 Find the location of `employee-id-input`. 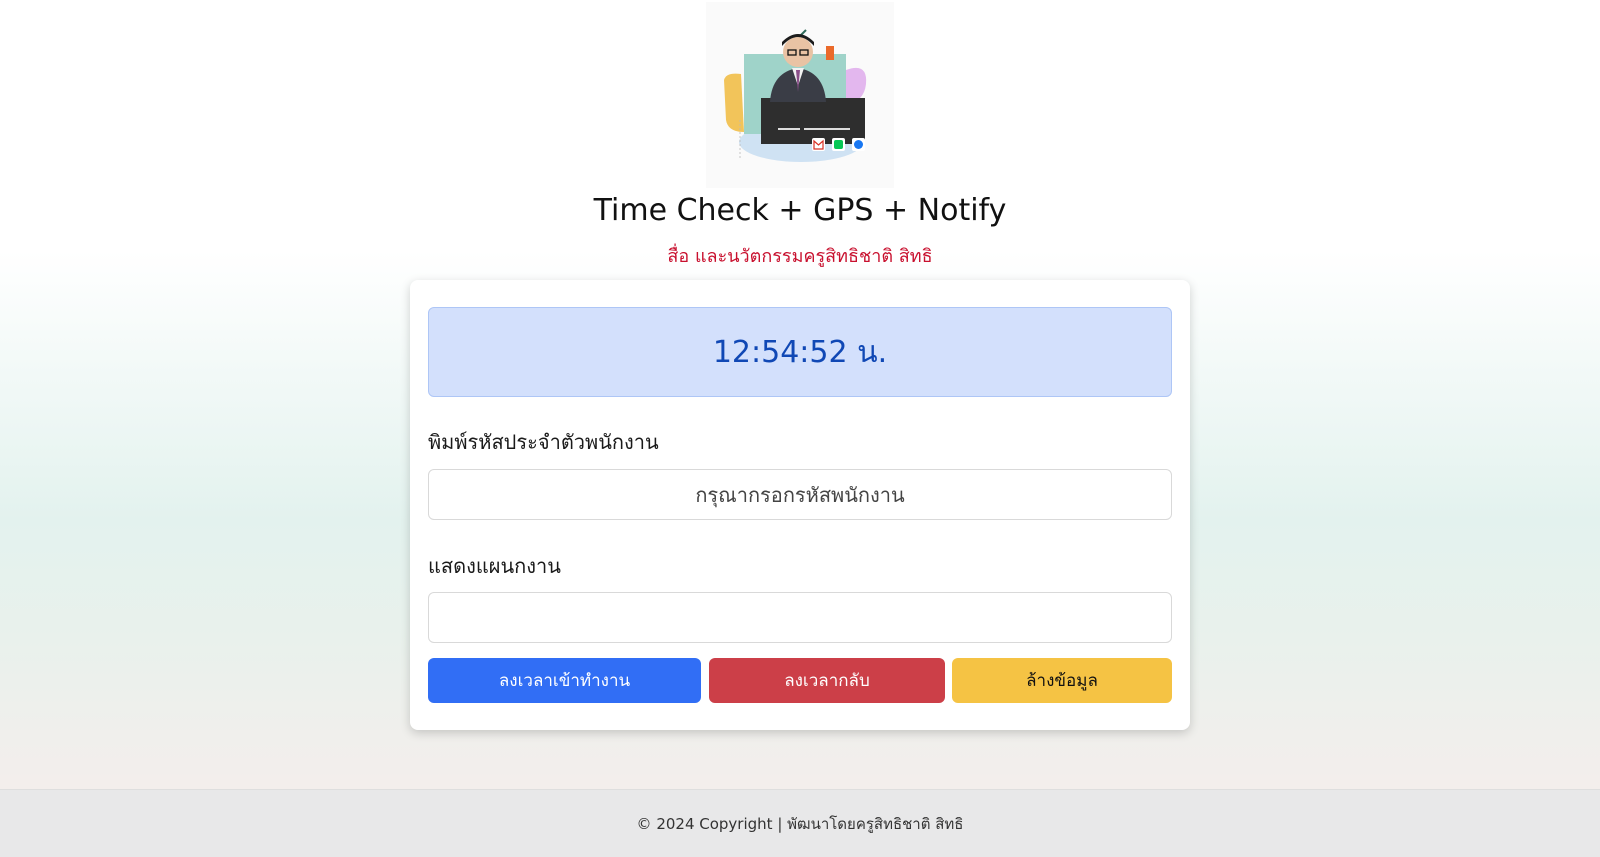

employee-id-input is located at coordinates (800, 494).